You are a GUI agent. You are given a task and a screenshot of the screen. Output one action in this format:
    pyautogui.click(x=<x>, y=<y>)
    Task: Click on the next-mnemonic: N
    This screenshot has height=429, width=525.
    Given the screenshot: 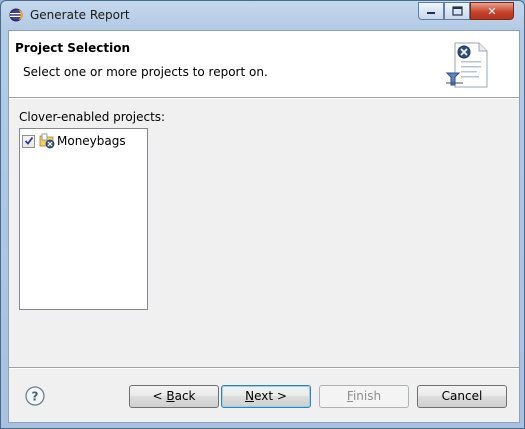 What is the action you would take?
    pyautogui.click(x=250, y=396)
    